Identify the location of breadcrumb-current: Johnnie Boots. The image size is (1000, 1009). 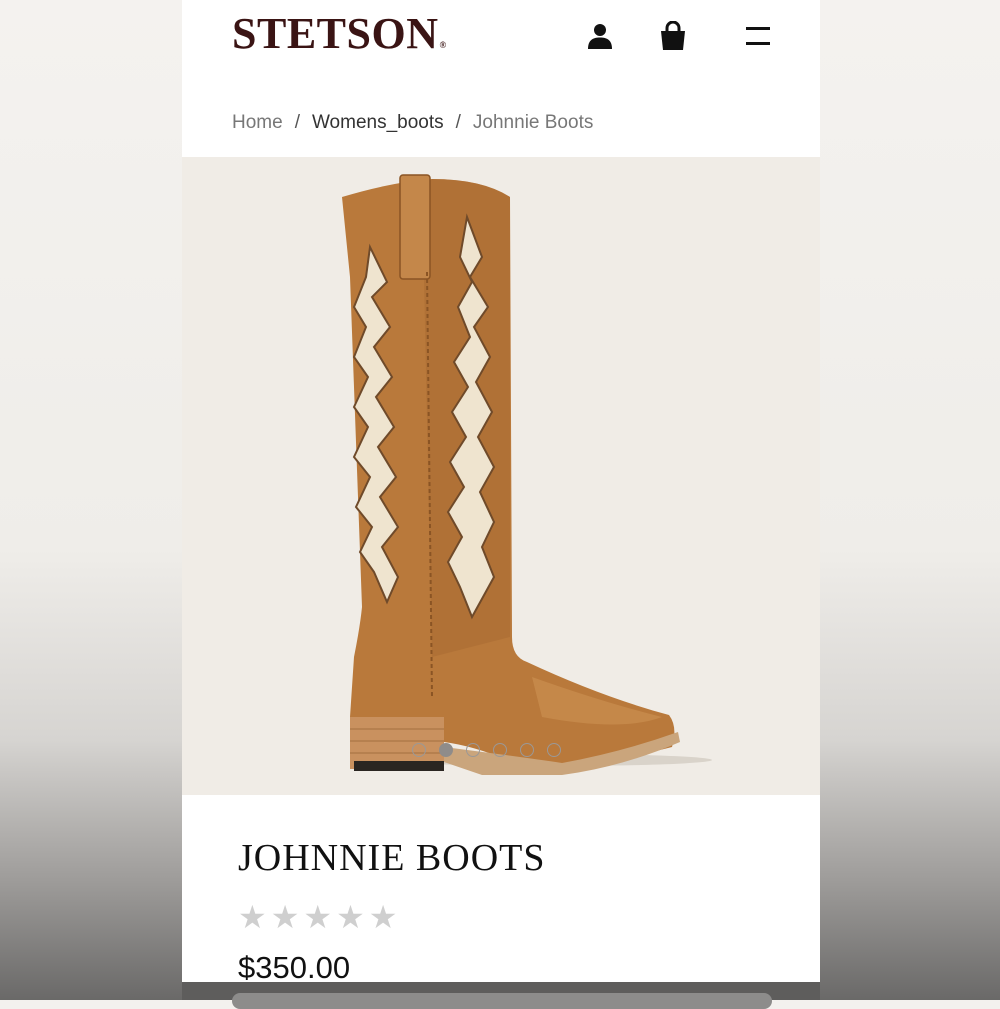
(533, 122).